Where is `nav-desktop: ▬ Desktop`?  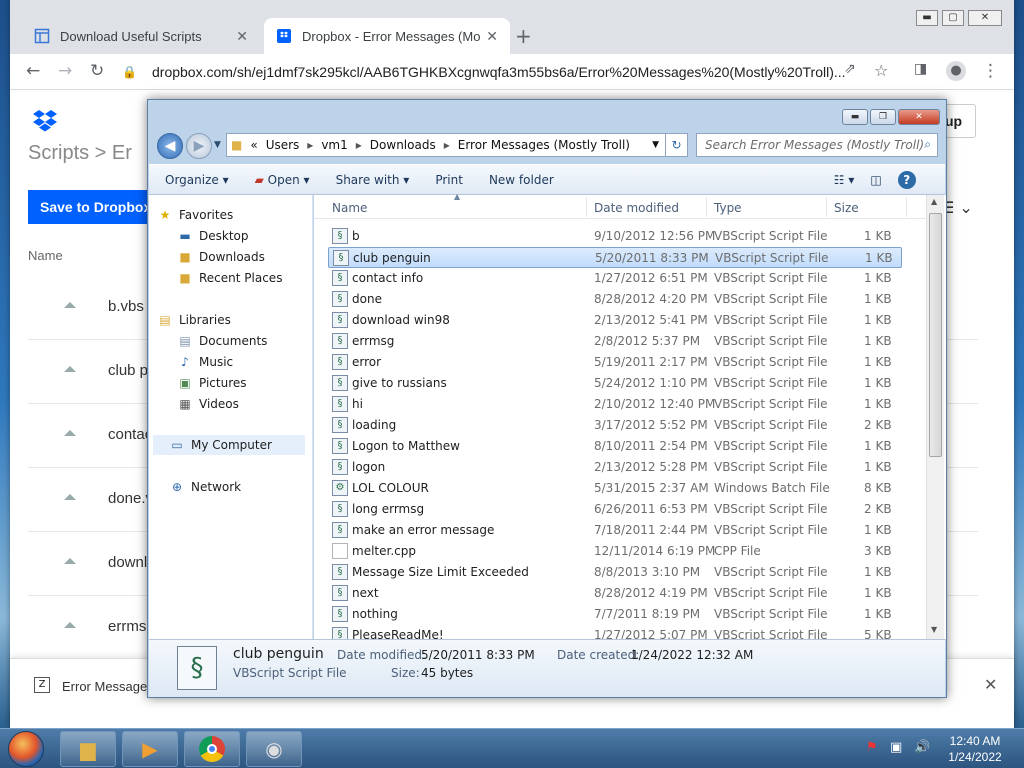 nav-desktop: ▬ Desktop is located at coordinates (212, 236).